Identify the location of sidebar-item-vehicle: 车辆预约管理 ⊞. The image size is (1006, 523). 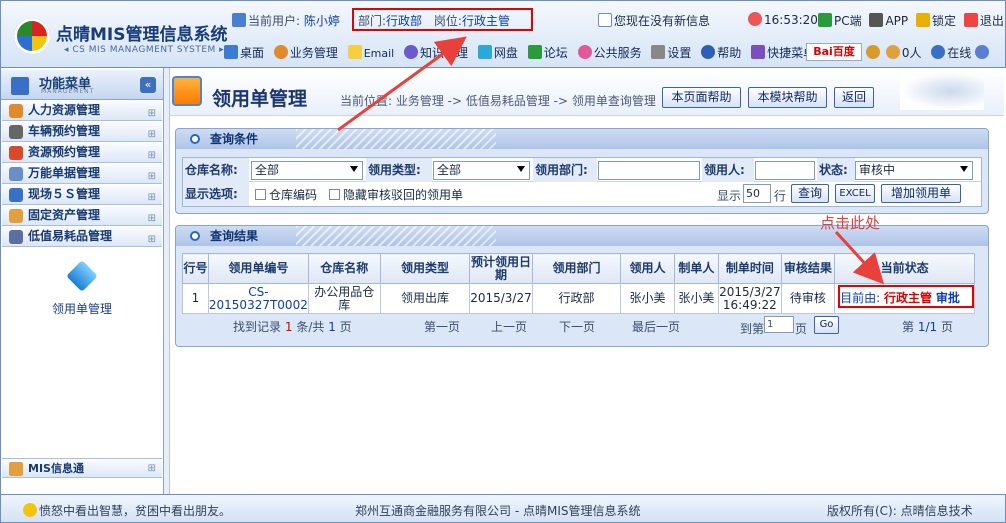
(82, 132).